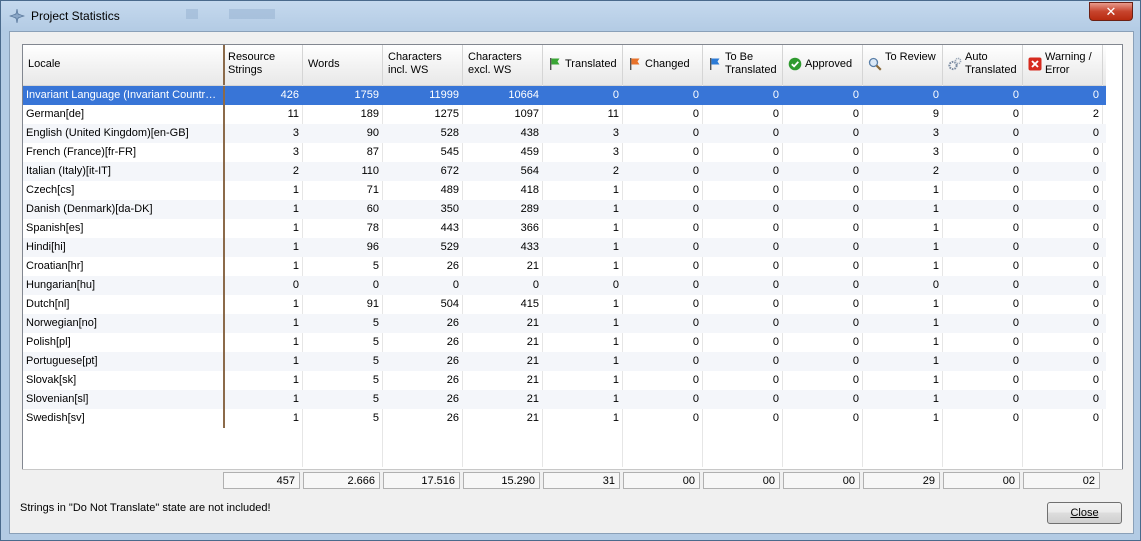 The image size is (1141, 541). What do you see at coordinates (564, 190) in the screenshot?
I see `table-row: Czech[cs] 1 71 489 418 1 0 0 0 1 0 0` at bounding box center [564, 190].